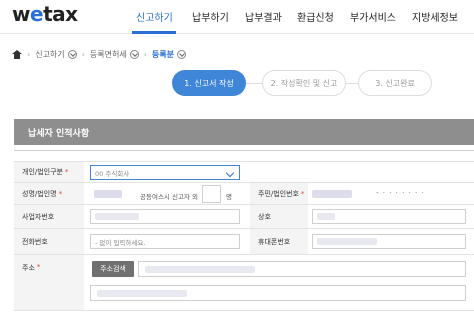 This screenshot has width=474, height=320. What do you see at coordinates (154, 32) in the screenshot?
I see `nav-active-indicator` at bounding box center [154, 32].